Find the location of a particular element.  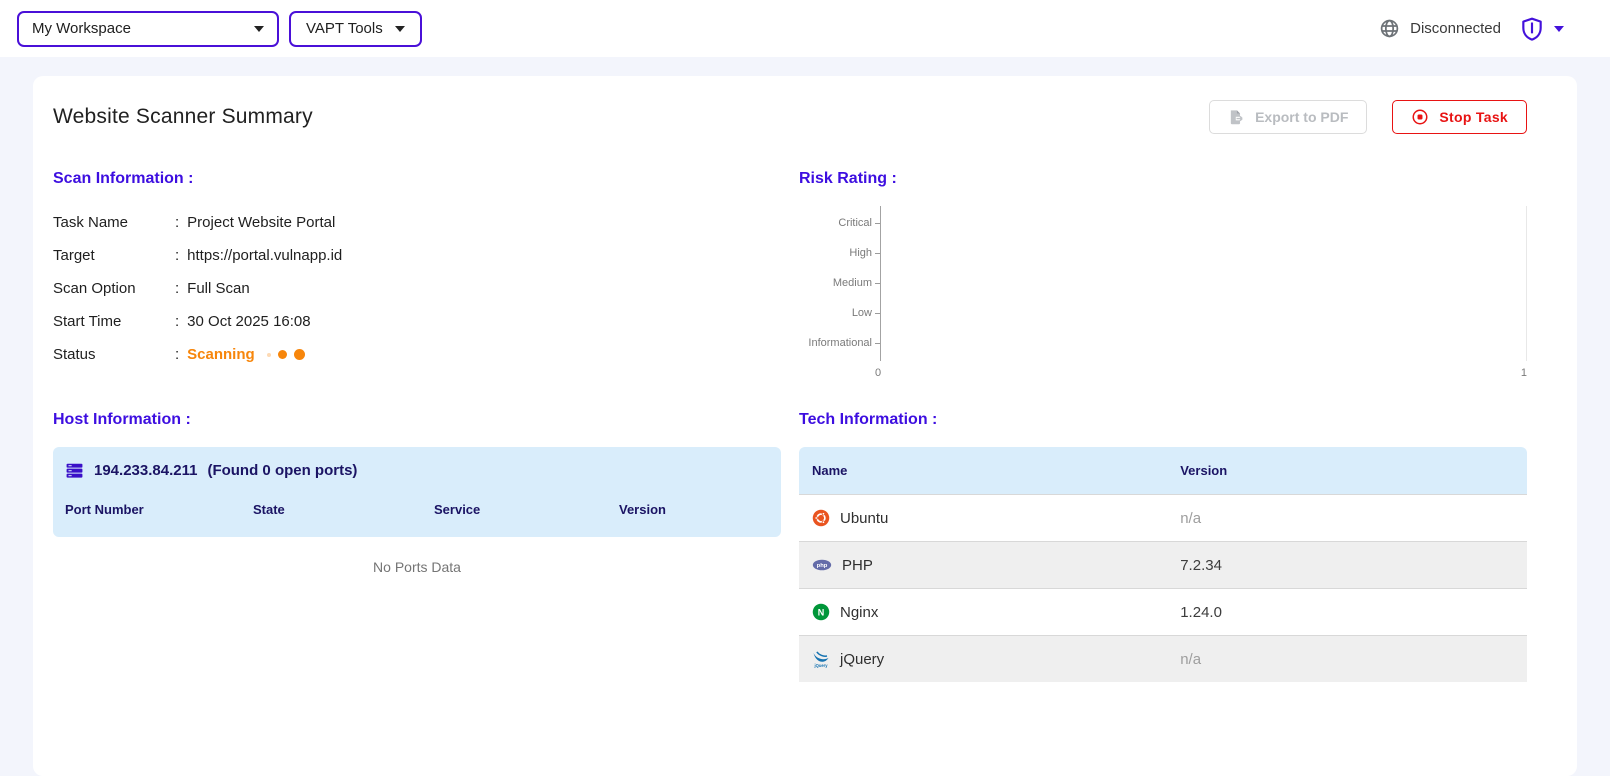

chart-y-axis-labels: Critical High Medium Low Informational is located at coordinates (839, 283).